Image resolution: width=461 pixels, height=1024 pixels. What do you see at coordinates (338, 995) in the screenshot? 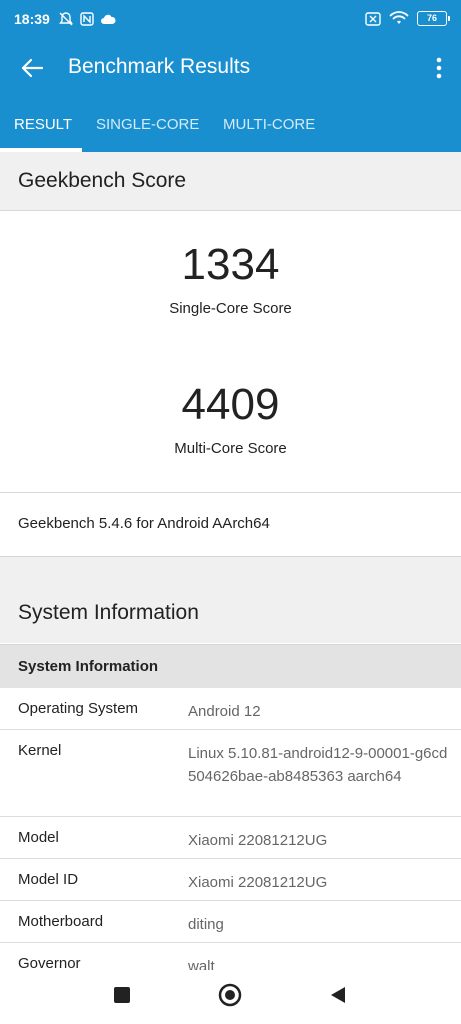
I see `back-nav-icon` at bounding box center [338, 995].